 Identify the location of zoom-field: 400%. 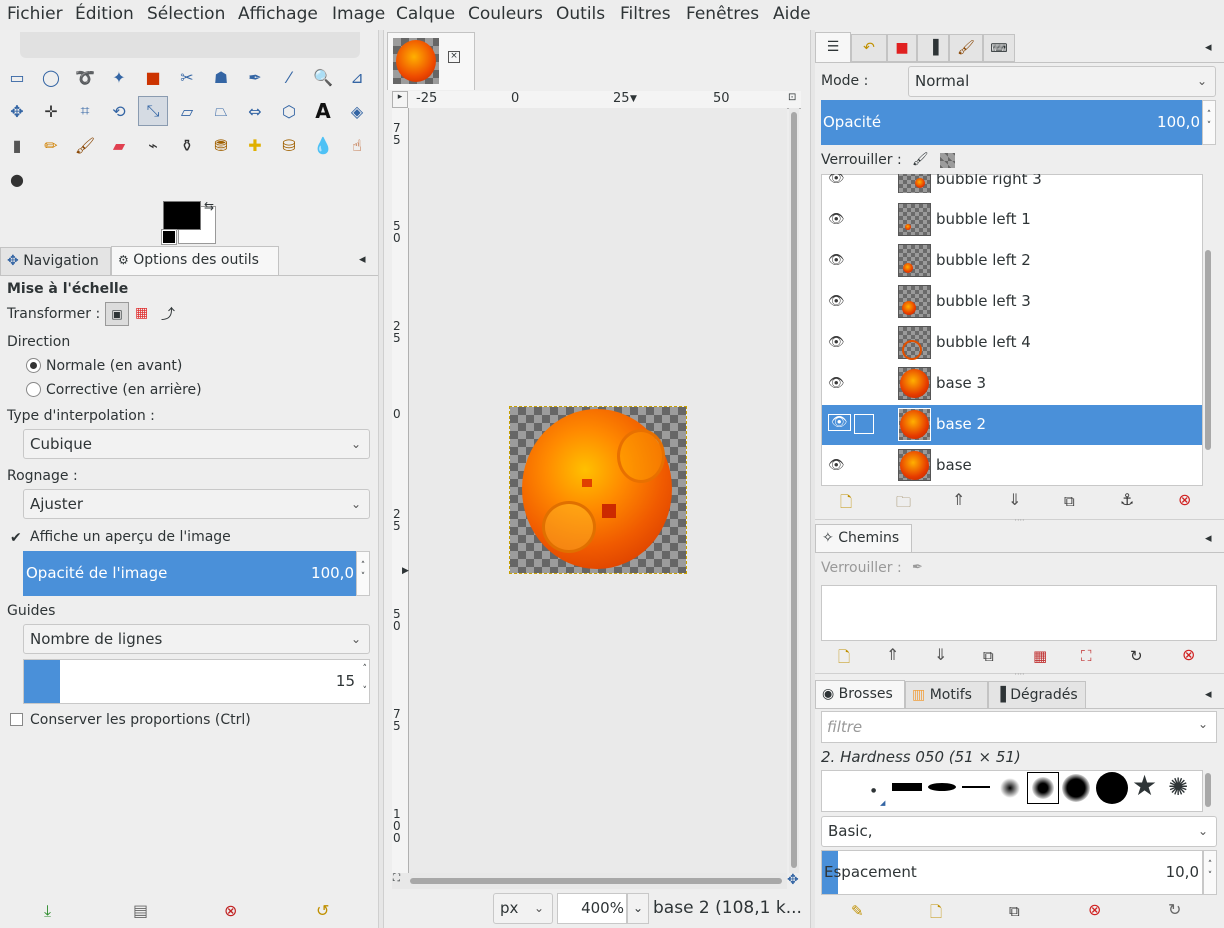
(592, 908).